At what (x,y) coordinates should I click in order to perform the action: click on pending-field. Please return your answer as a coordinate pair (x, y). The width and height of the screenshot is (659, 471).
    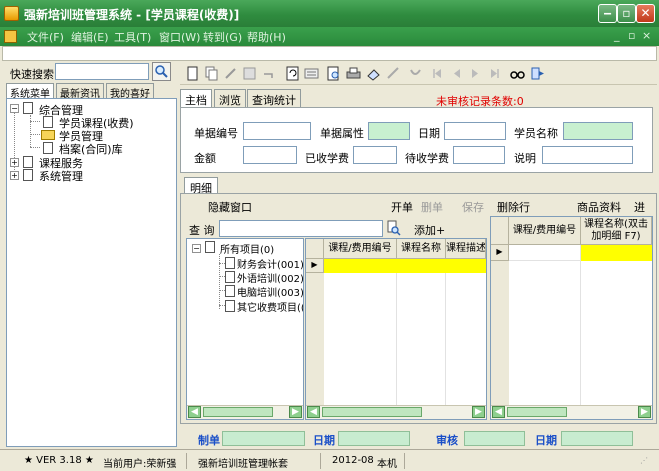
    Looking at the image, I should click on (479, 155).